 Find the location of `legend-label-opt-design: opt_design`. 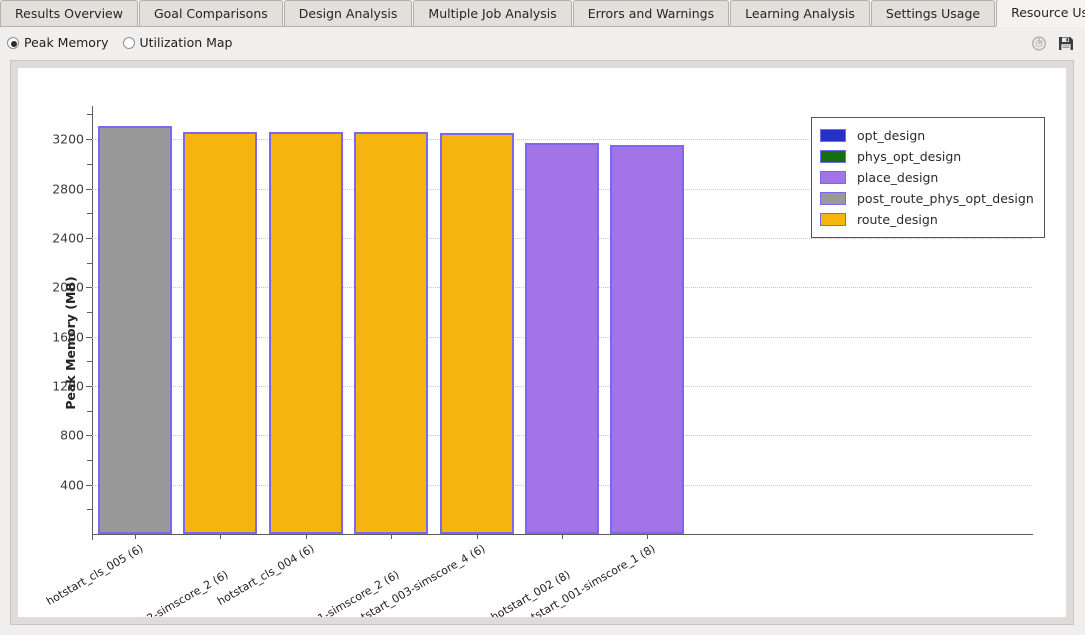

legend-label-opt-design: opt_design is located at coordinates (891, 135).